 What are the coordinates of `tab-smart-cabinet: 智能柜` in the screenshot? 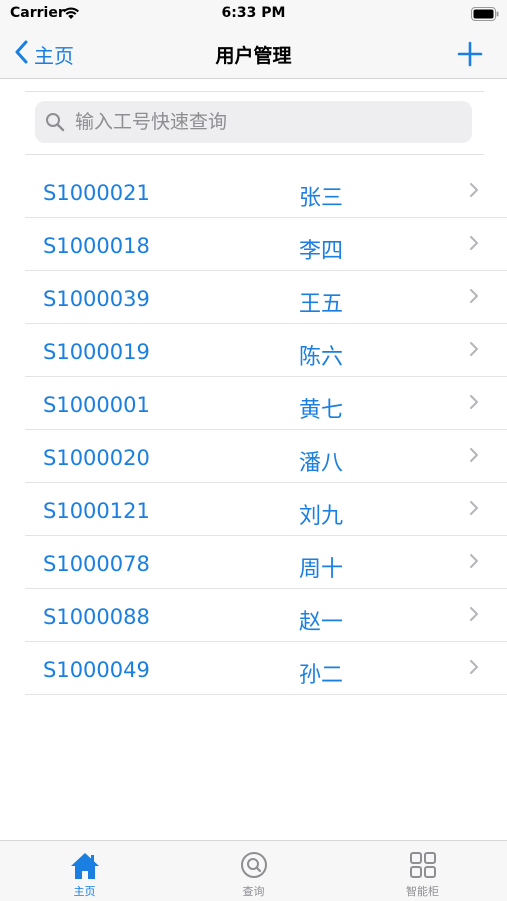 It's located at (422, 871).